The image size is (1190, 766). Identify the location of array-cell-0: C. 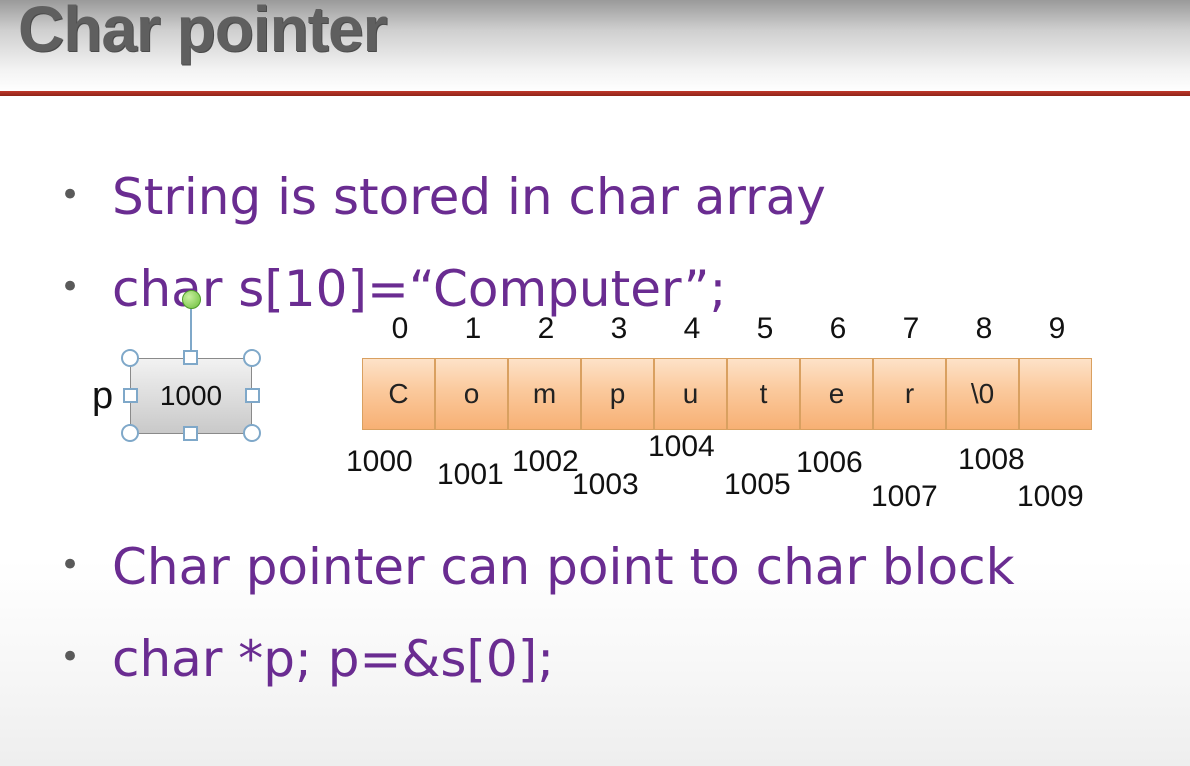
(398, 394).